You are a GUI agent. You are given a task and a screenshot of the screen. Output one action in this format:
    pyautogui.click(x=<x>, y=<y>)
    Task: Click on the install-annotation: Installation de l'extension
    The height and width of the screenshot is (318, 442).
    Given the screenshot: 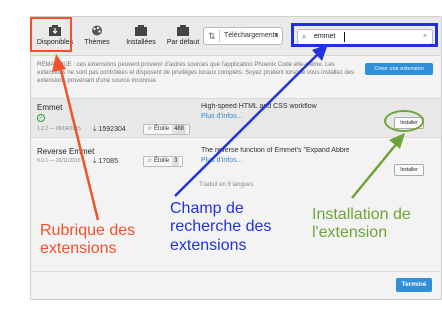 What is the action you would take?
    pyautogui.click(x=361, y=224)
    